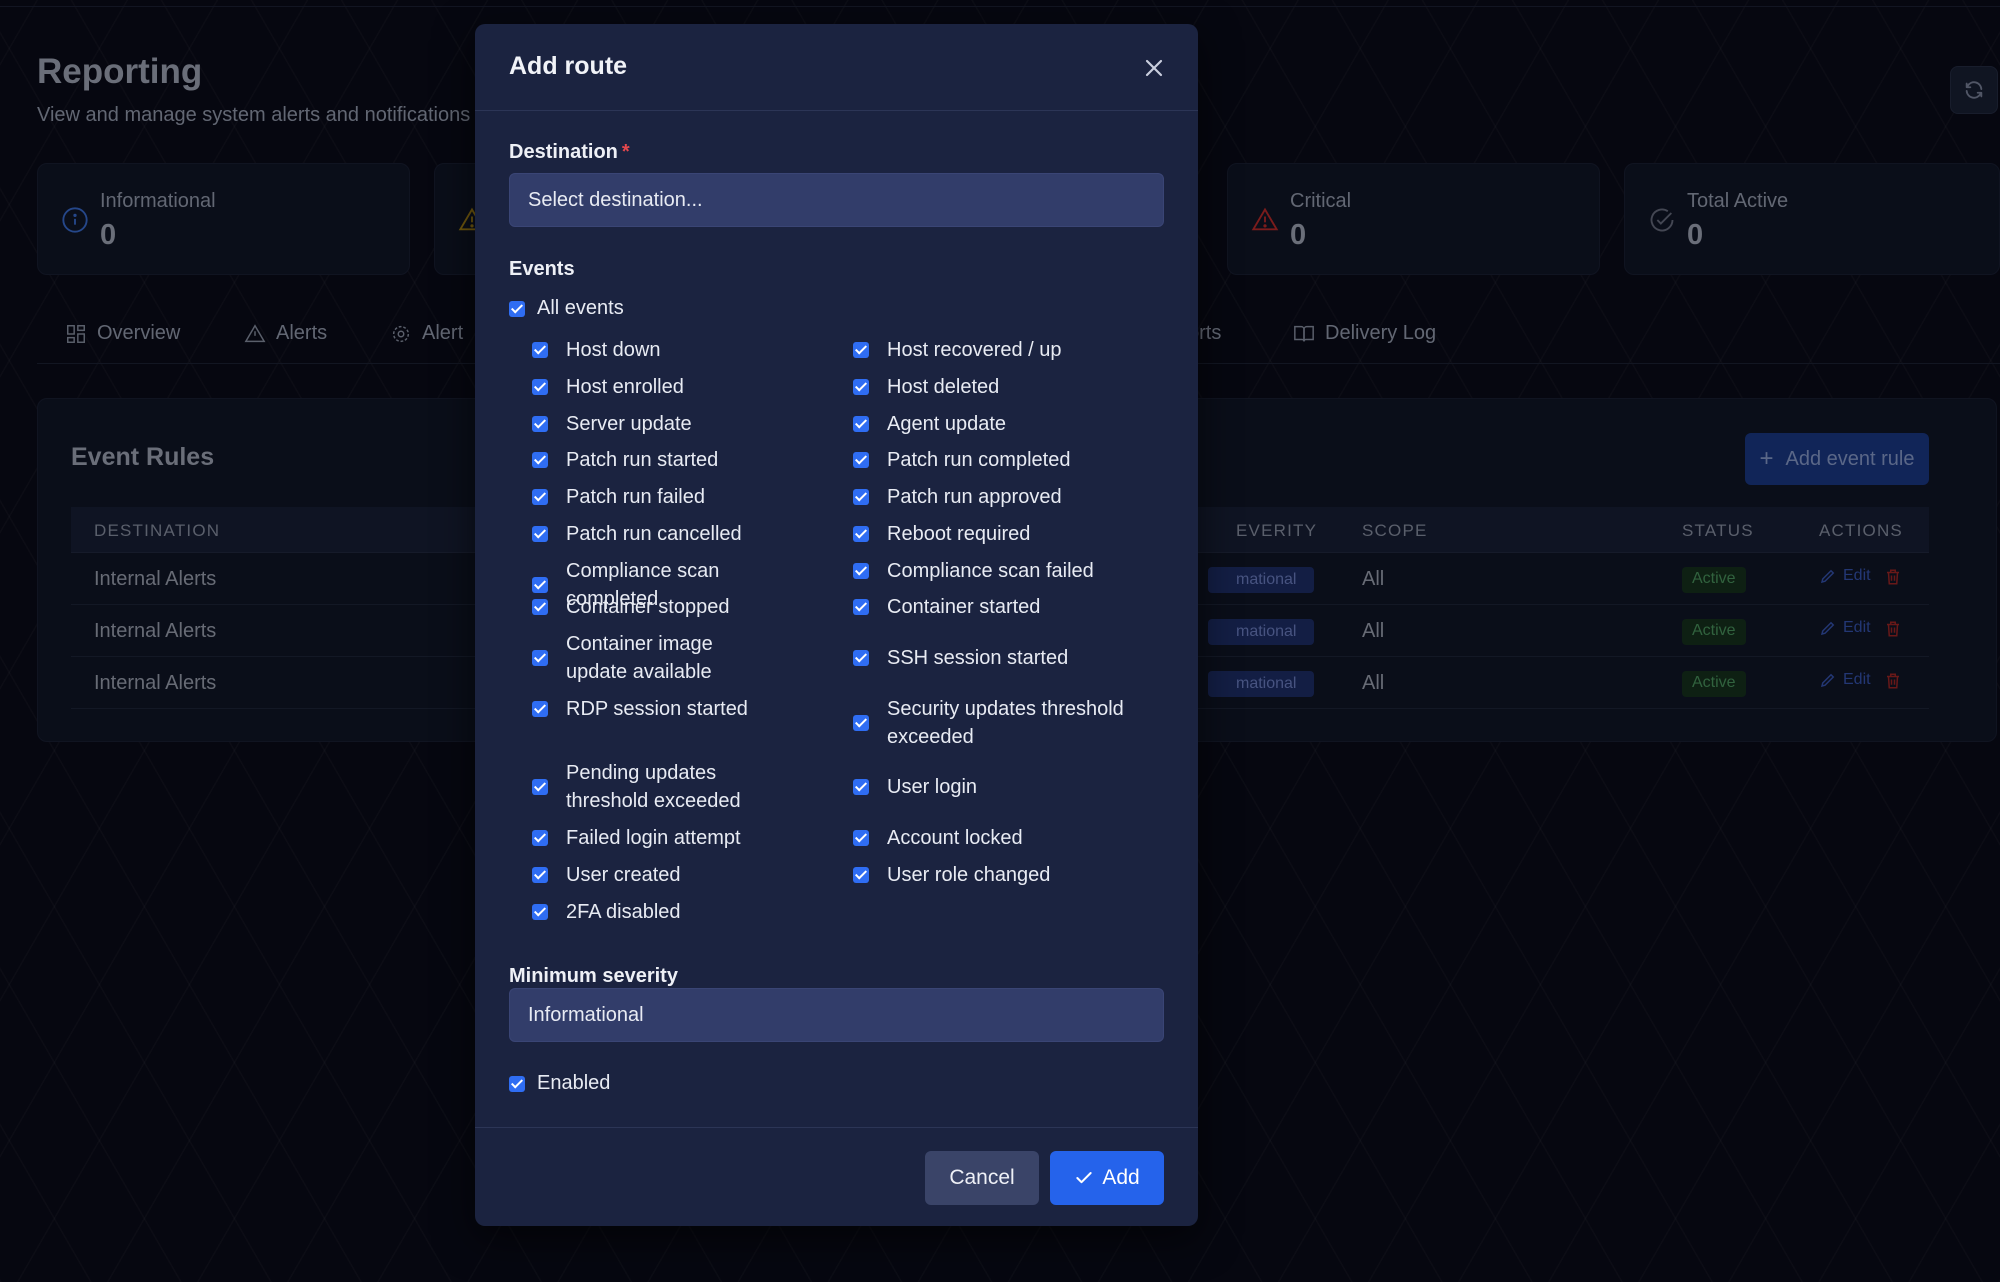 This screenshot has height=1282, width=2000. Describe the element at coordinates (639, 658) in the screenshot. I see `event-label: Container image update available` at that location.